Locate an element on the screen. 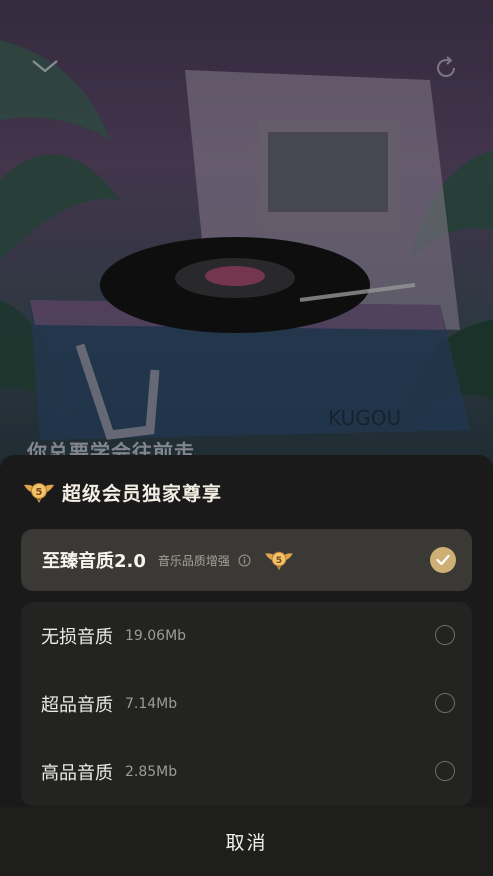 Image resolution: width=493 pixels, height=876 pixels. quality-option-name: 无损音质 is located at coordinates (77, 637).